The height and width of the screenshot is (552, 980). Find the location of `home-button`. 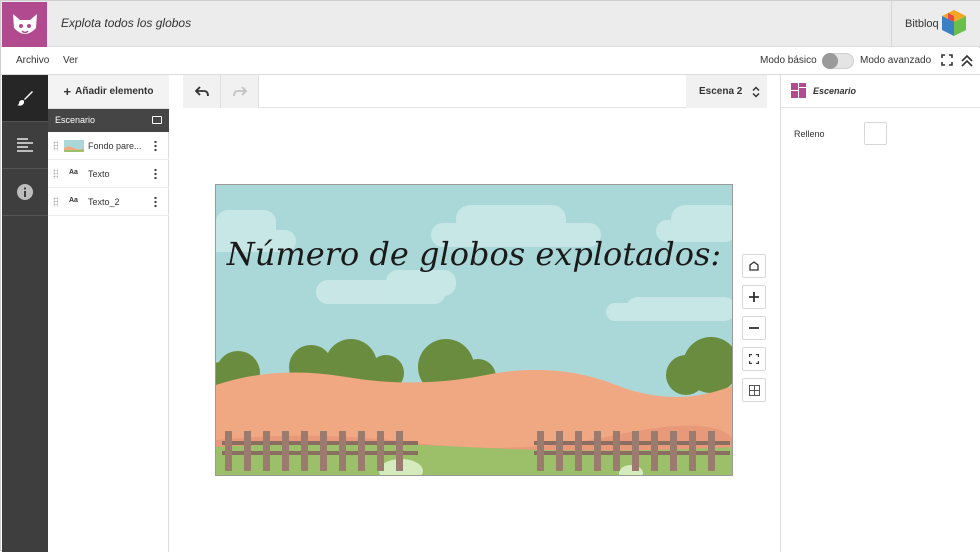

home-button is located at coordinates (754, 266).